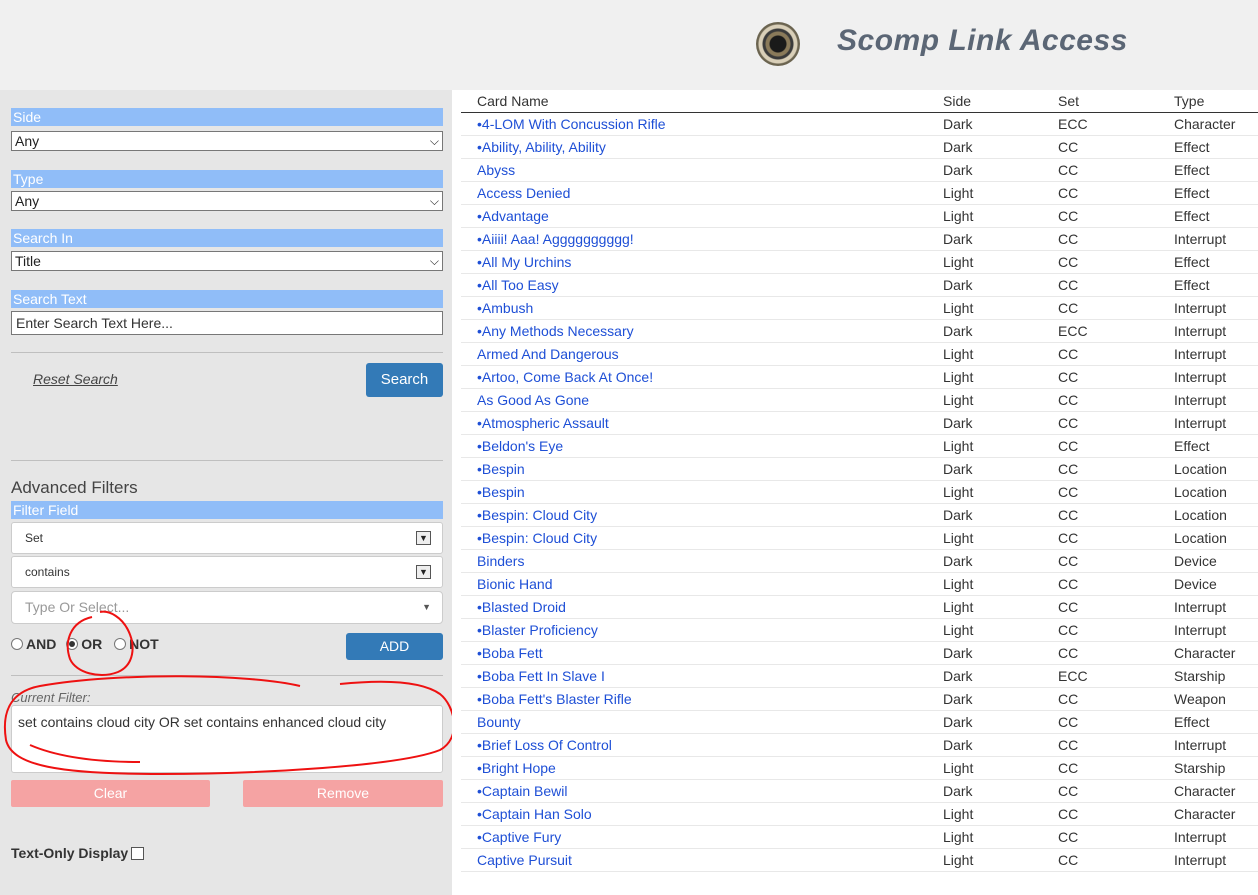 The image size is (1258, 895). I want to click on card-name-link: •Atmospheric Assault, so click(694, 423).